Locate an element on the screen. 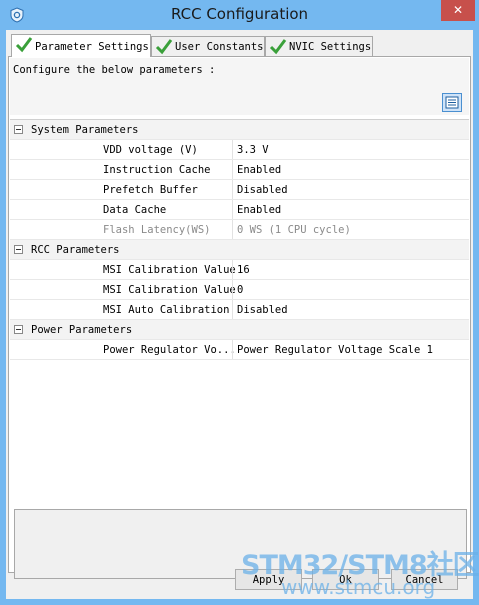  param-value: 3.3 V is located at coordinates (253, 150).